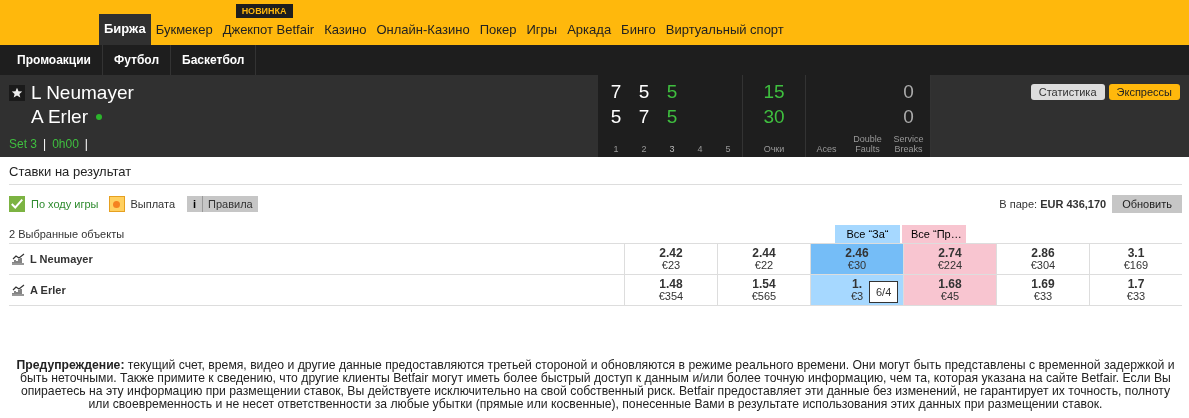 The height and width of the screenshot is (418, 1189). I want to click on new-badge: НОВИНКА, so click(264, 11).